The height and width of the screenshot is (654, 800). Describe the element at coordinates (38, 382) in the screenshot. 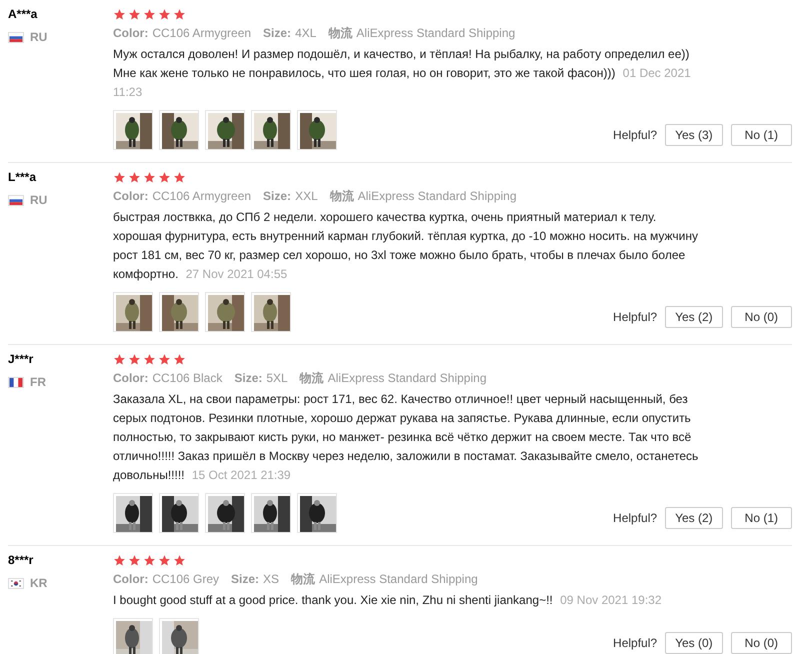

I see `country-code: FR` at that location.